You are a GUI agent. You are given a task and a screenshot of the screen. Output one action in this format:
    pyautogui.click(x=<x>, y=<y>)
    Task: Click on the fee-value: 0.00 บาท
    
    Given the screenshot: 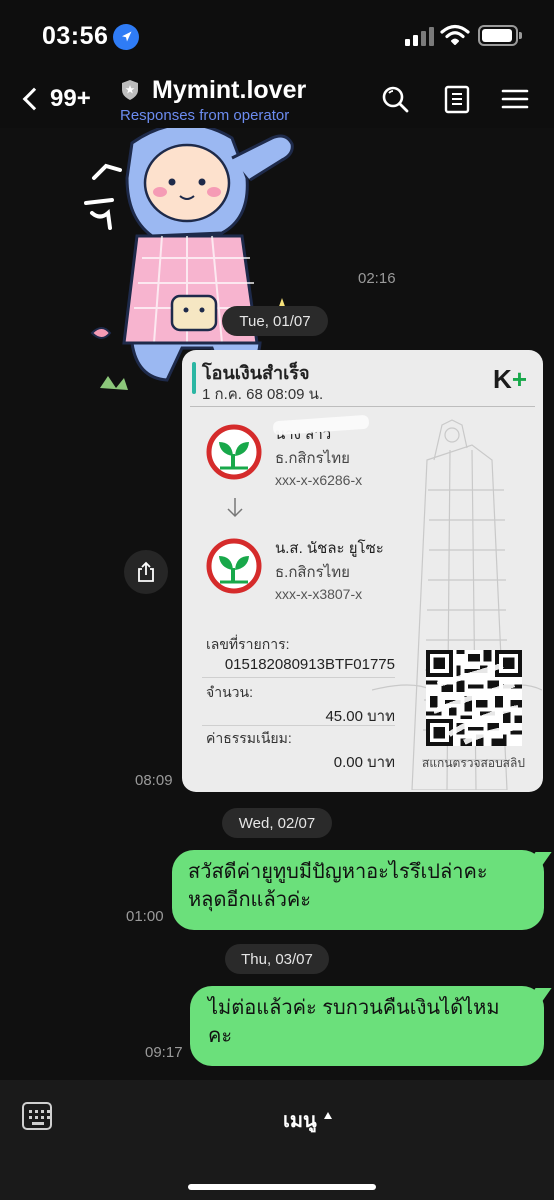 What is the action you would take?
    pyautogui.click(x=364, y=762)
    